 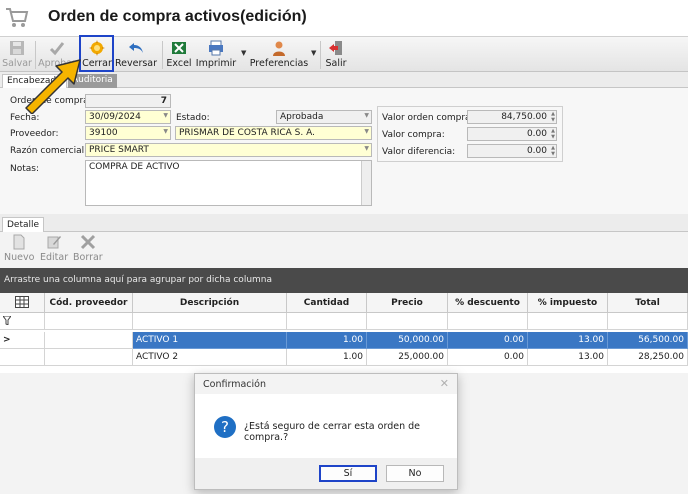 I want to click on col-precio: Precio, so click(x=407, y=303).